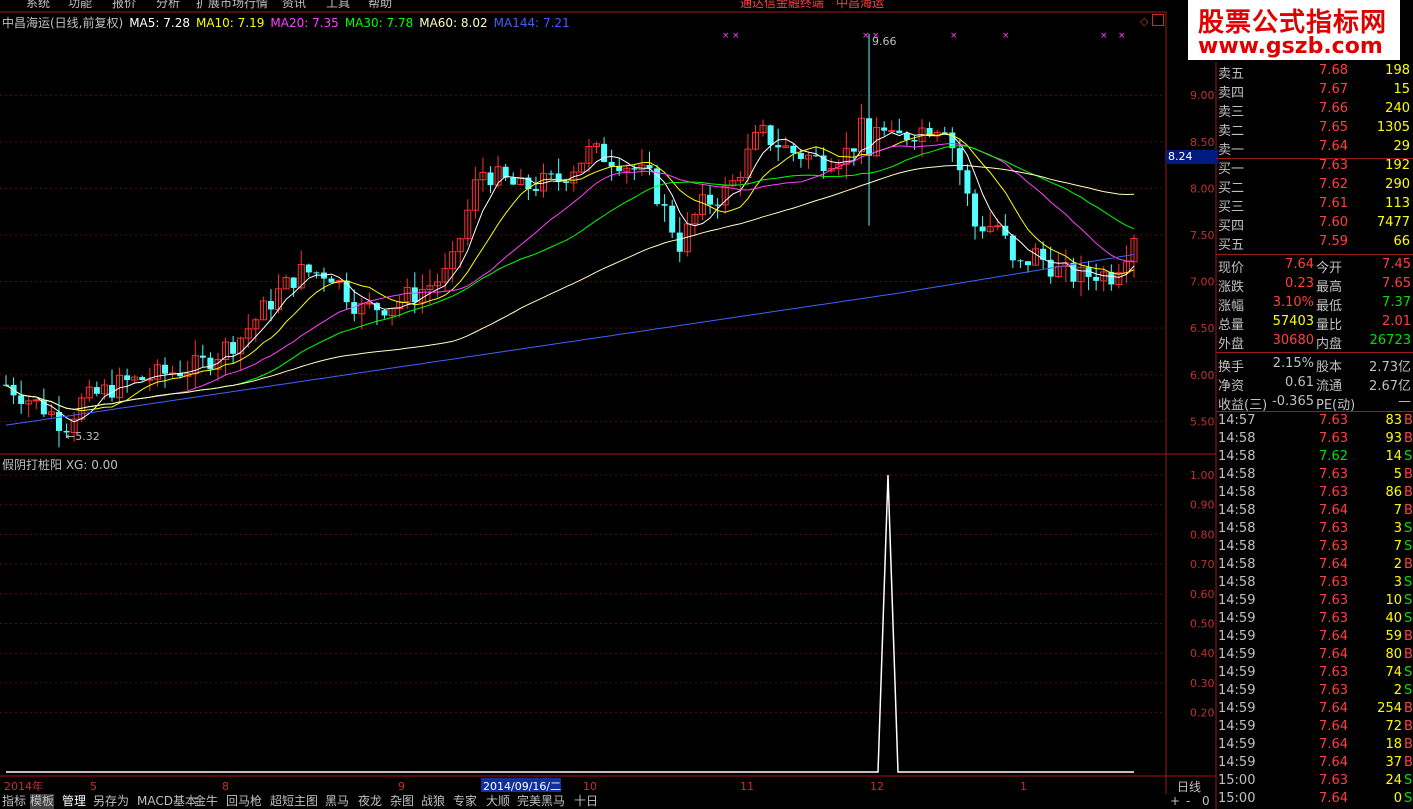 Image resolution: width=1413 pixels, height=809 pixels. What do you see at coordinates (1389, 708) in the screenshot?
I see `tick-volume: 254` at bounding box center [1389, 708].